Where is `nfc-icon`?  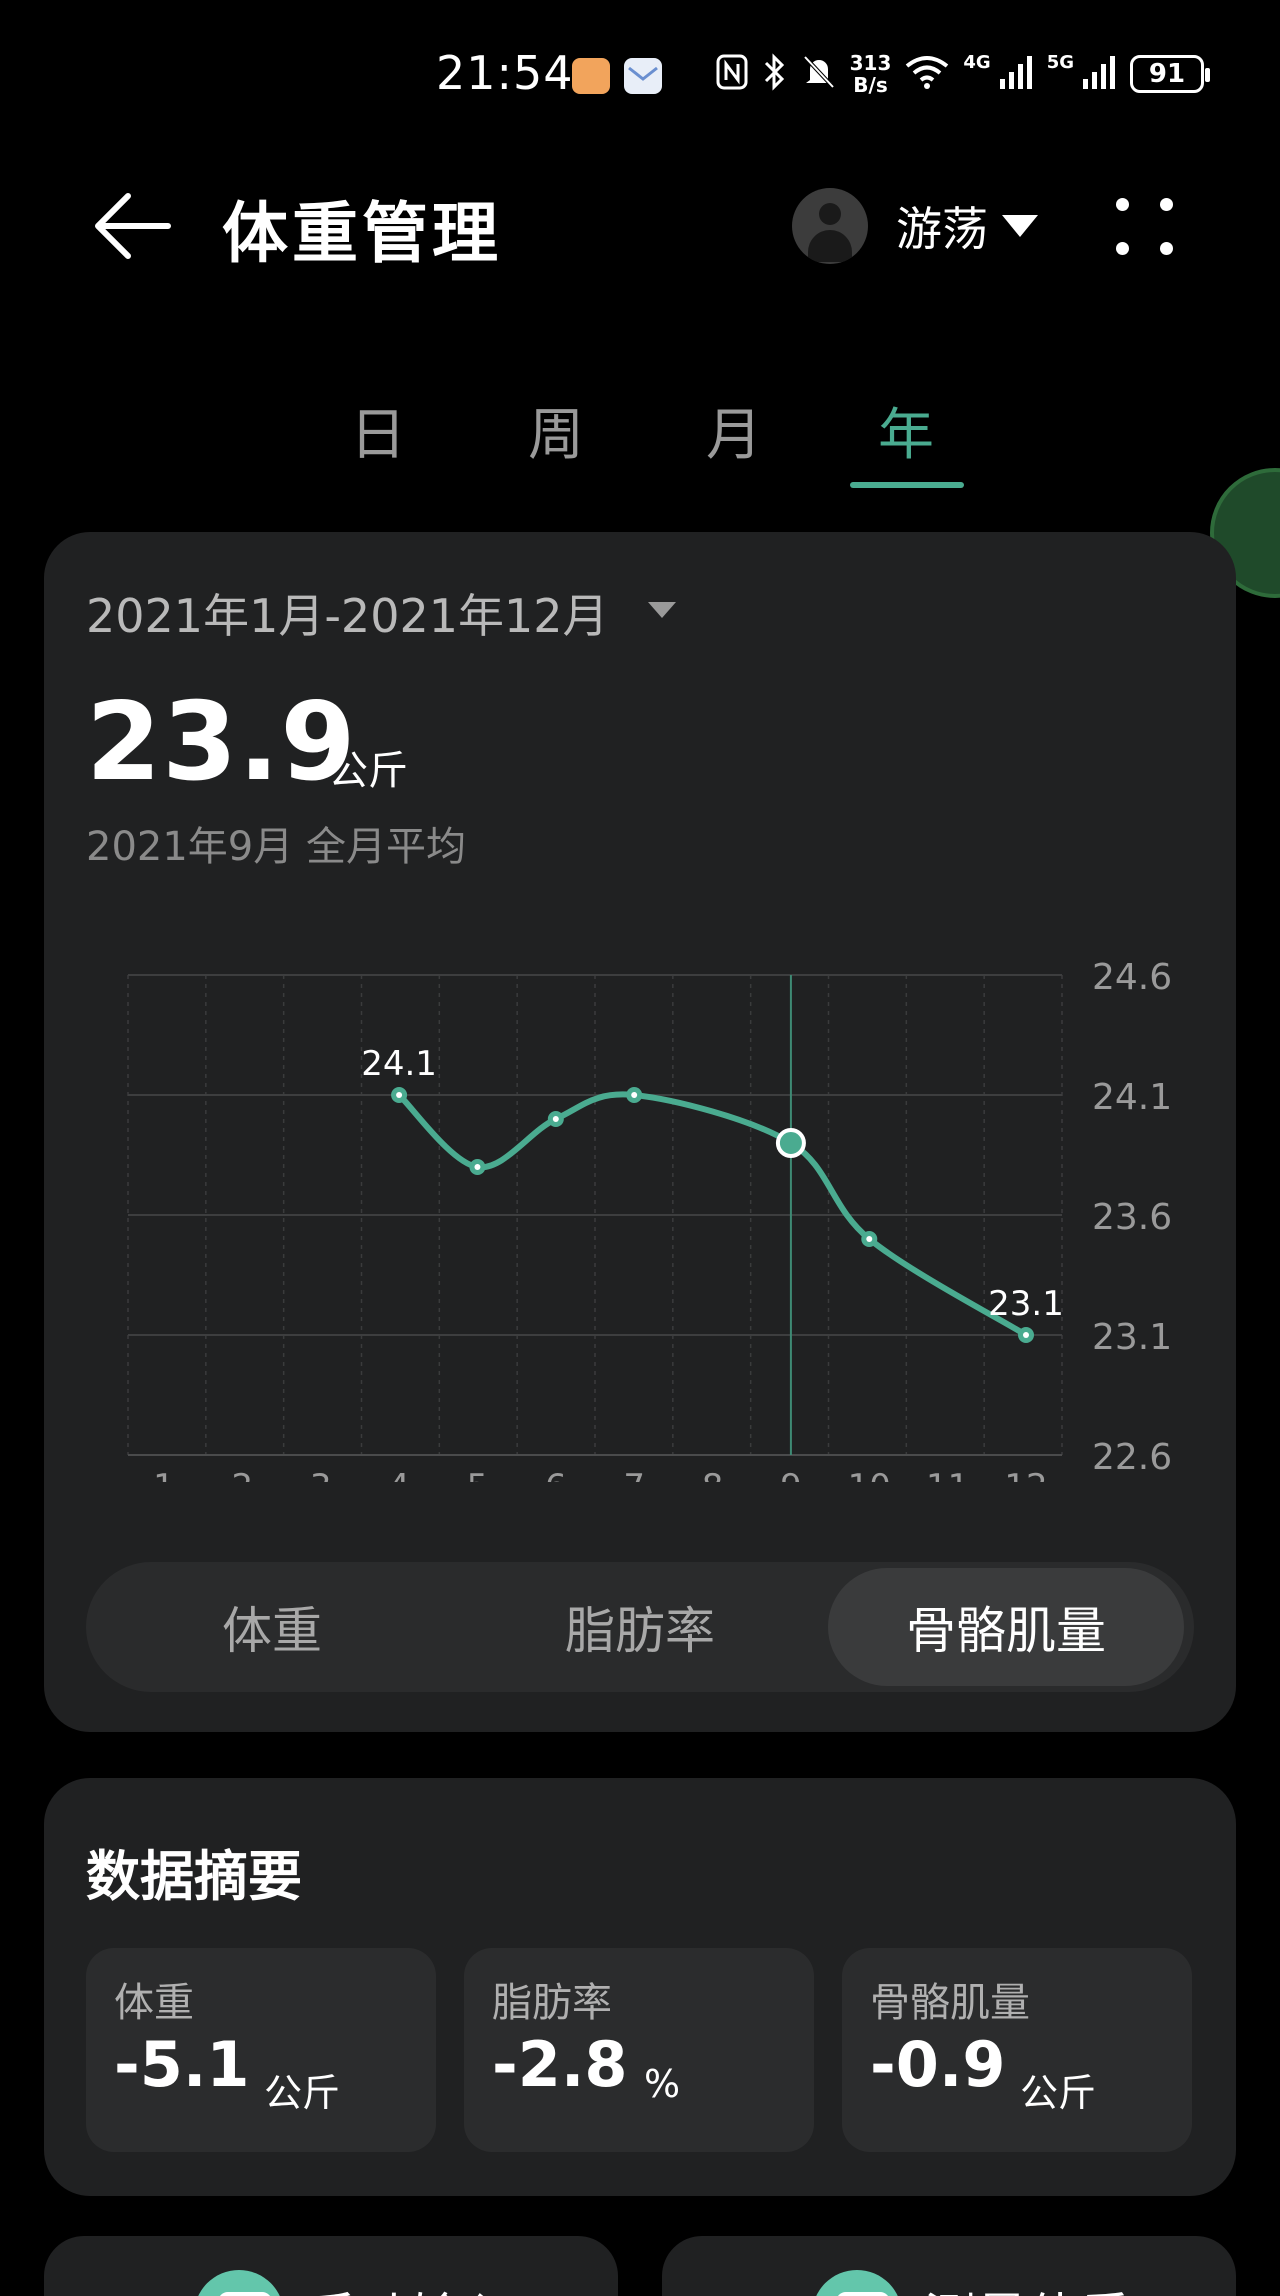 nfc-icon is located at coordinates (732, 74).